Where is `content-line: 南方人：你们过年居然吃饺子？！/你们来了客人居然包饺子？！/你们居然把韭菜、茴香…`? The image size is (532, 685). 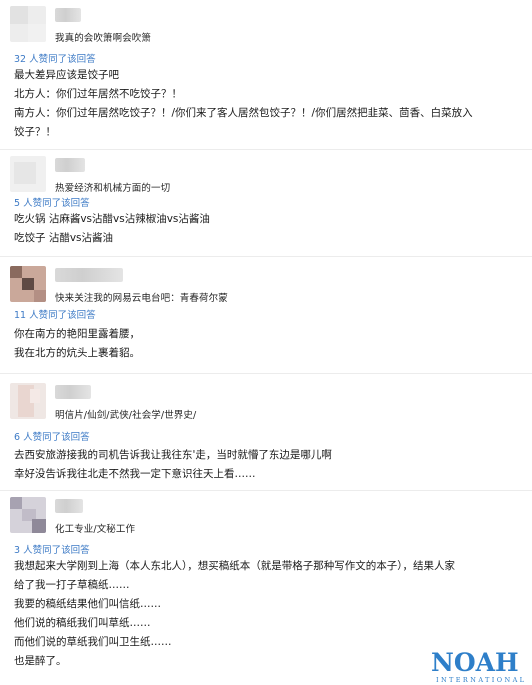 content-line: 南方人：你们过年居然吃饺子？！/你们来了客人居然包饺子？！/你们居然把韭菜、茴香… is located at coordinates (243, 113).